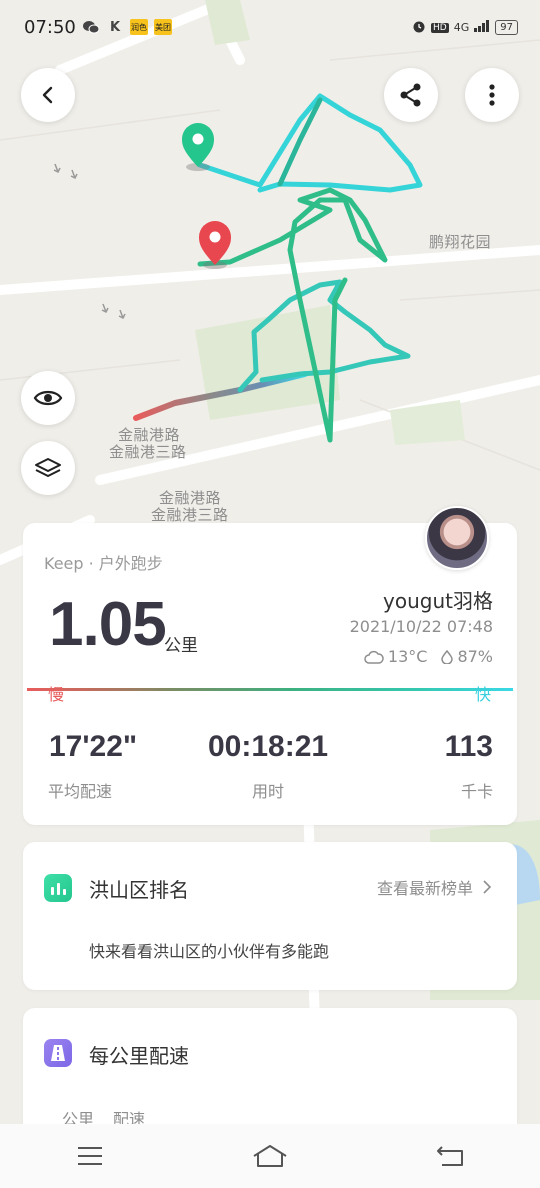  I want to click on humidity: 87%, so click(475, 656).